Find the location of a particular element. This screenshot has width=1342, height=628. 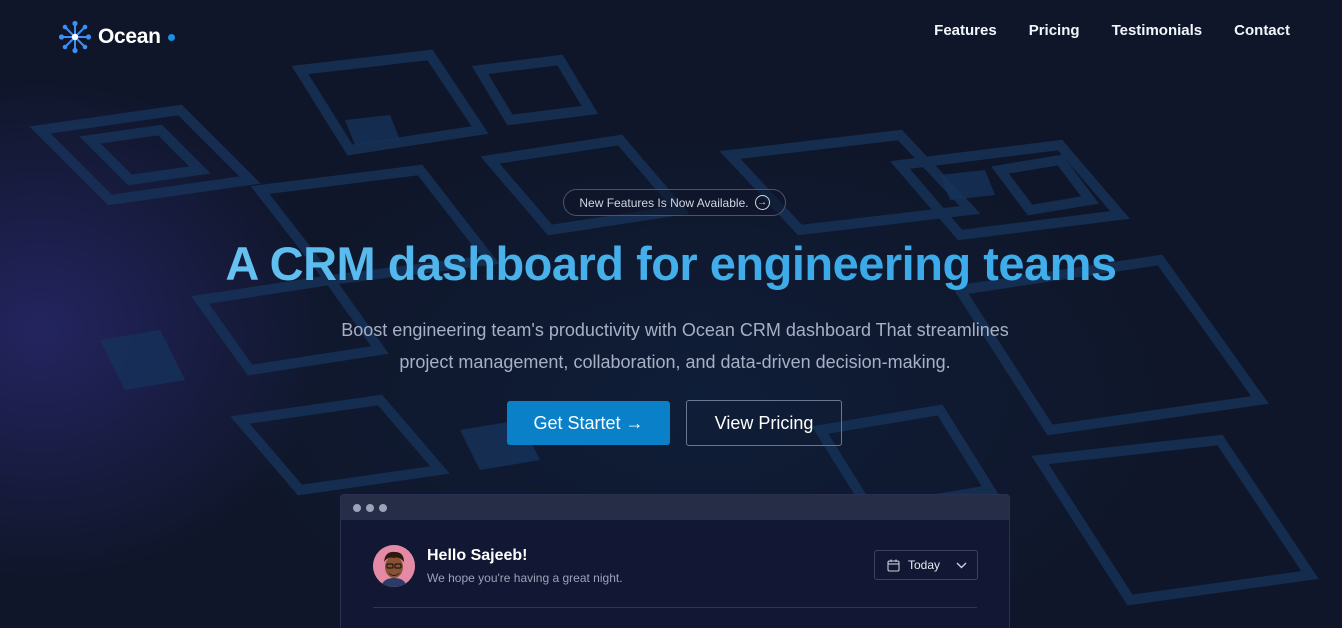

hero-headline: A CRM dashboard for engineering teams is located at coordinates (671, 263).